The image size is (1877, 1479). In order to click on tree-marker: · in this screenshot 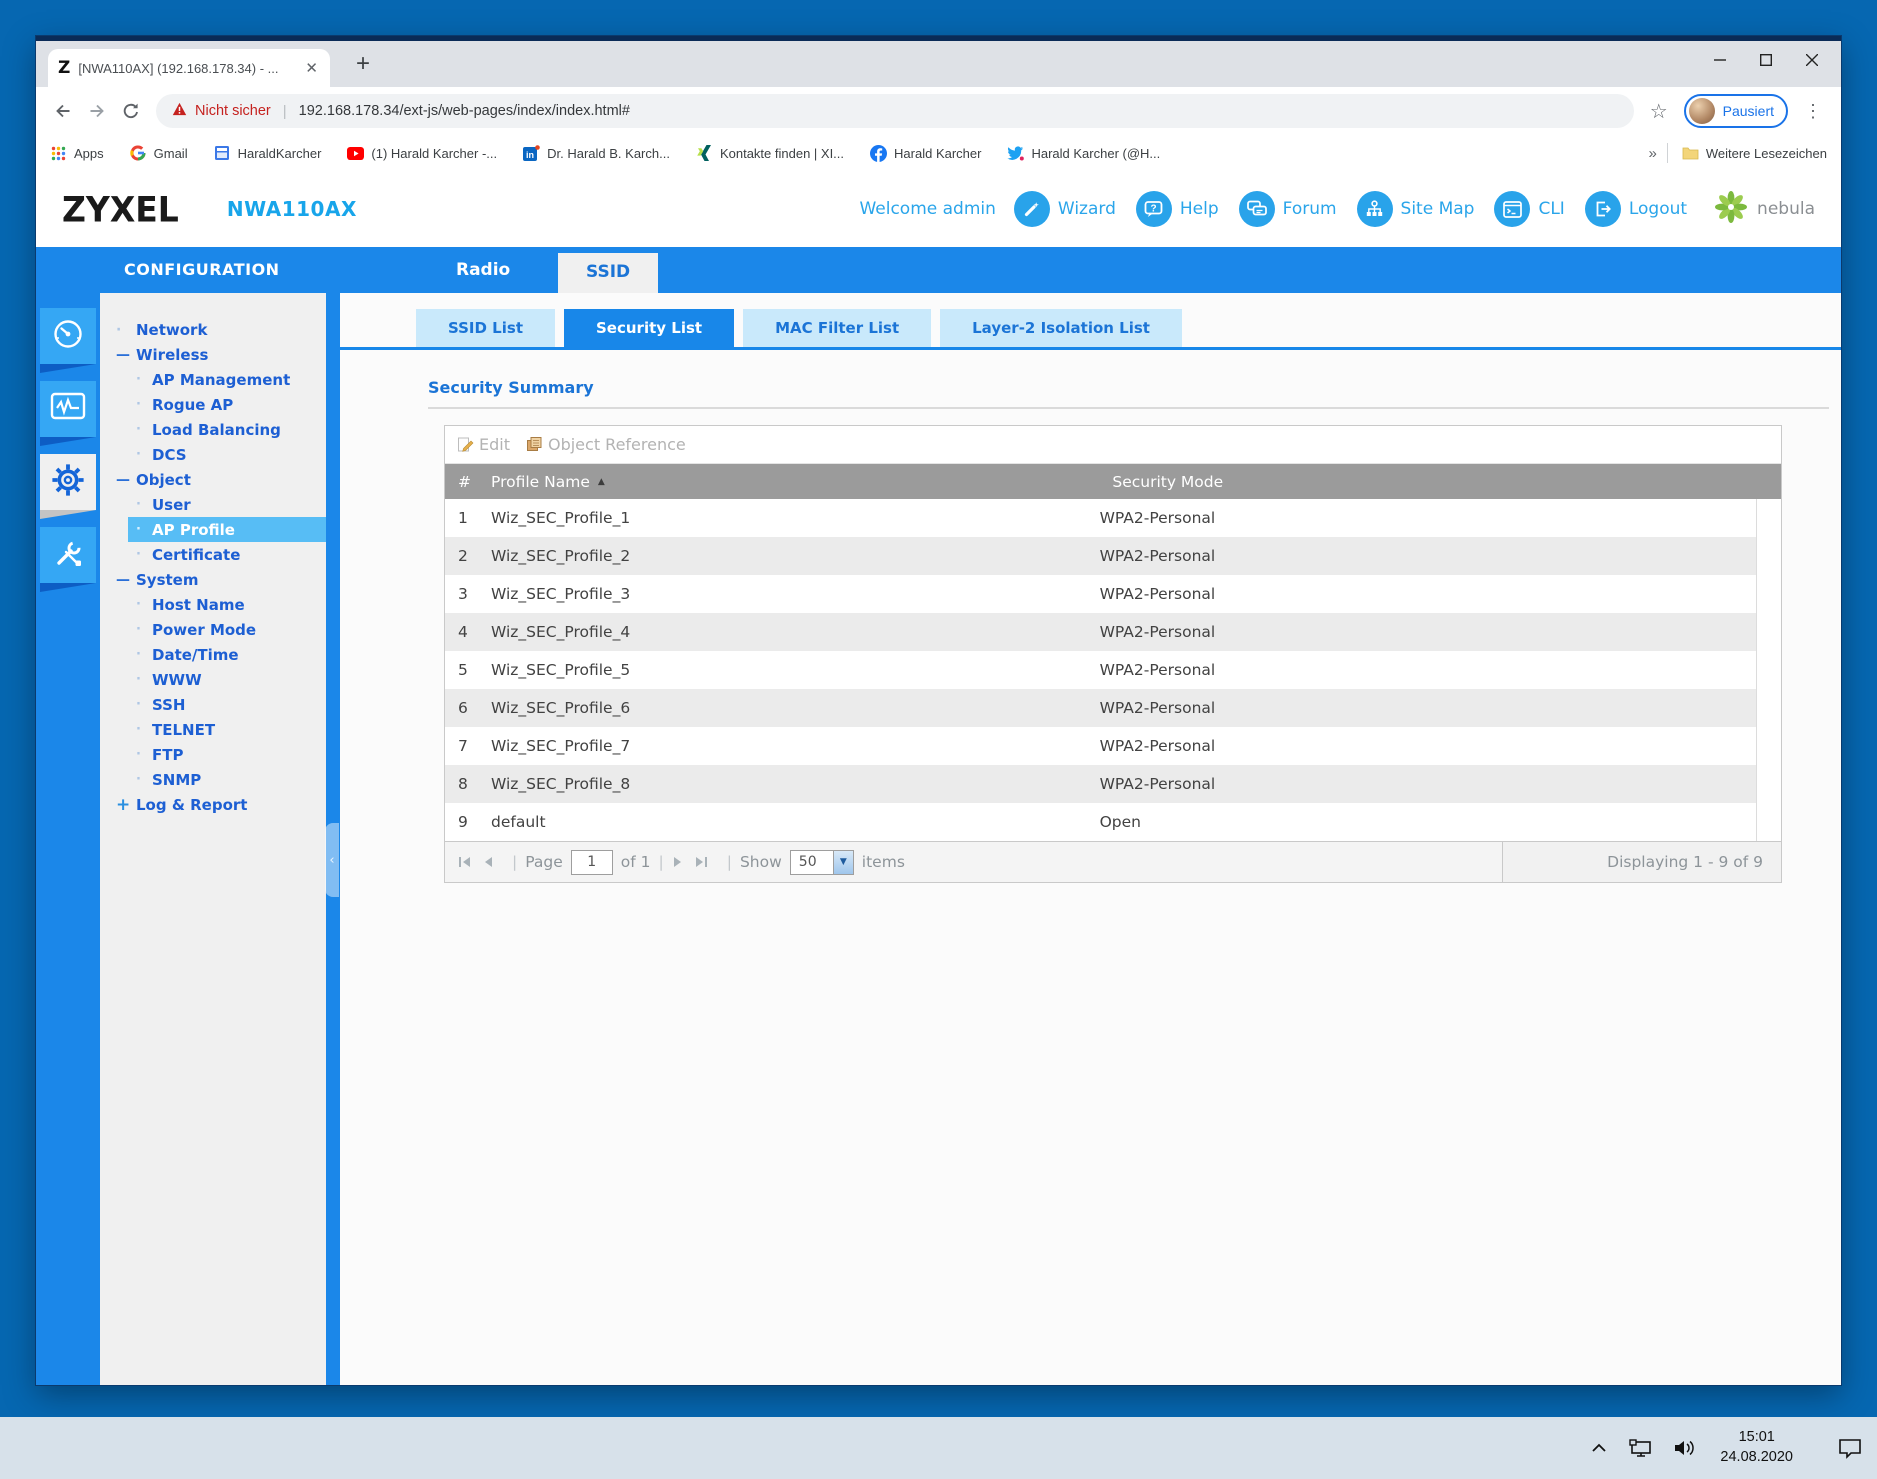, I will do `click(138, 704)`.